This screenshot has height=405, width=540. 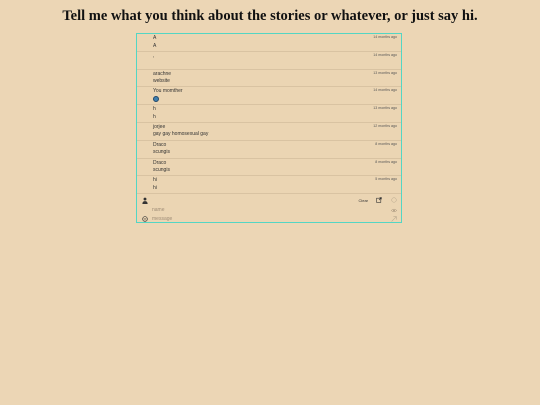 I want to click on toggle-circle-icon, so click(x=394, y=200).